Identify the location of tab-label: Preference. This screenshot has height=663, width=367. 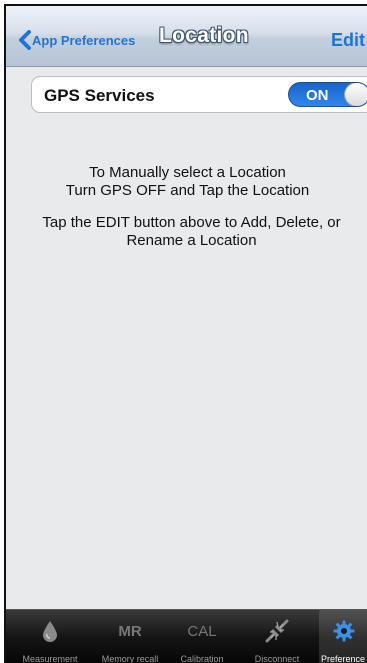
(343, 658).